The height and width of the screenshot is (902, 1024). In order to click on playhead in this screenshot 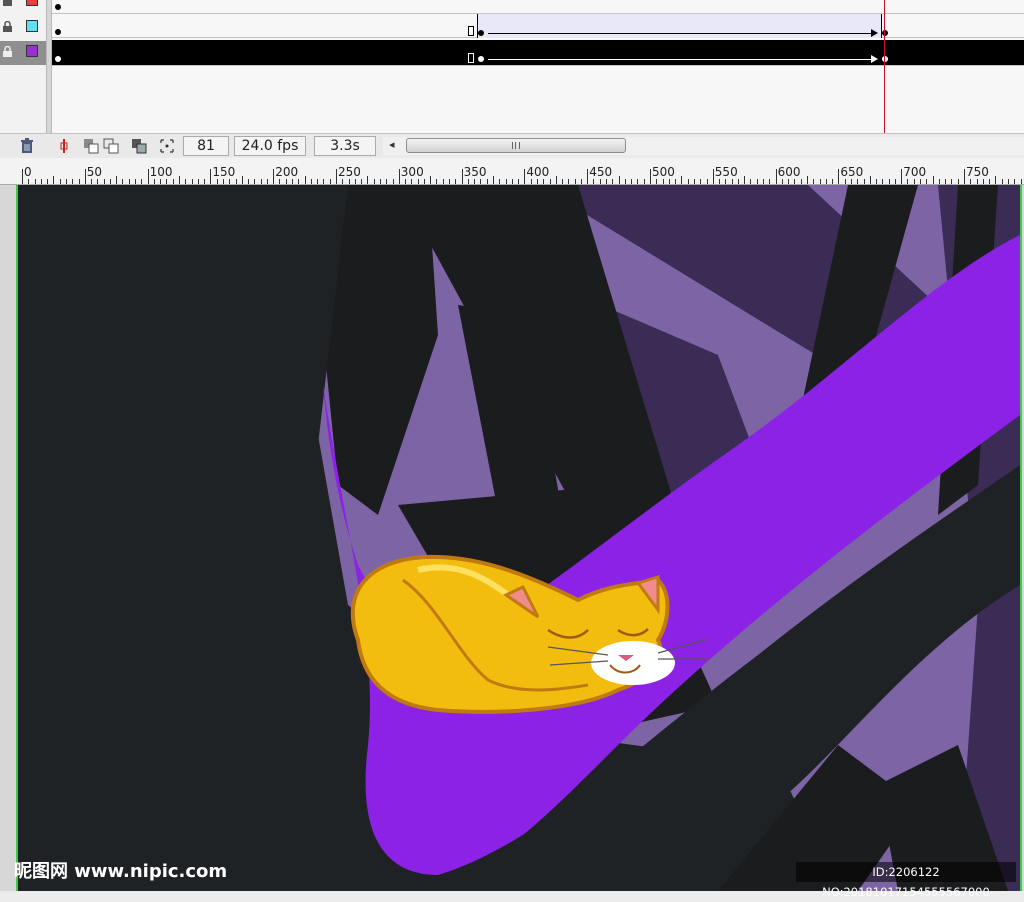, I will do `click(884, 66)`.